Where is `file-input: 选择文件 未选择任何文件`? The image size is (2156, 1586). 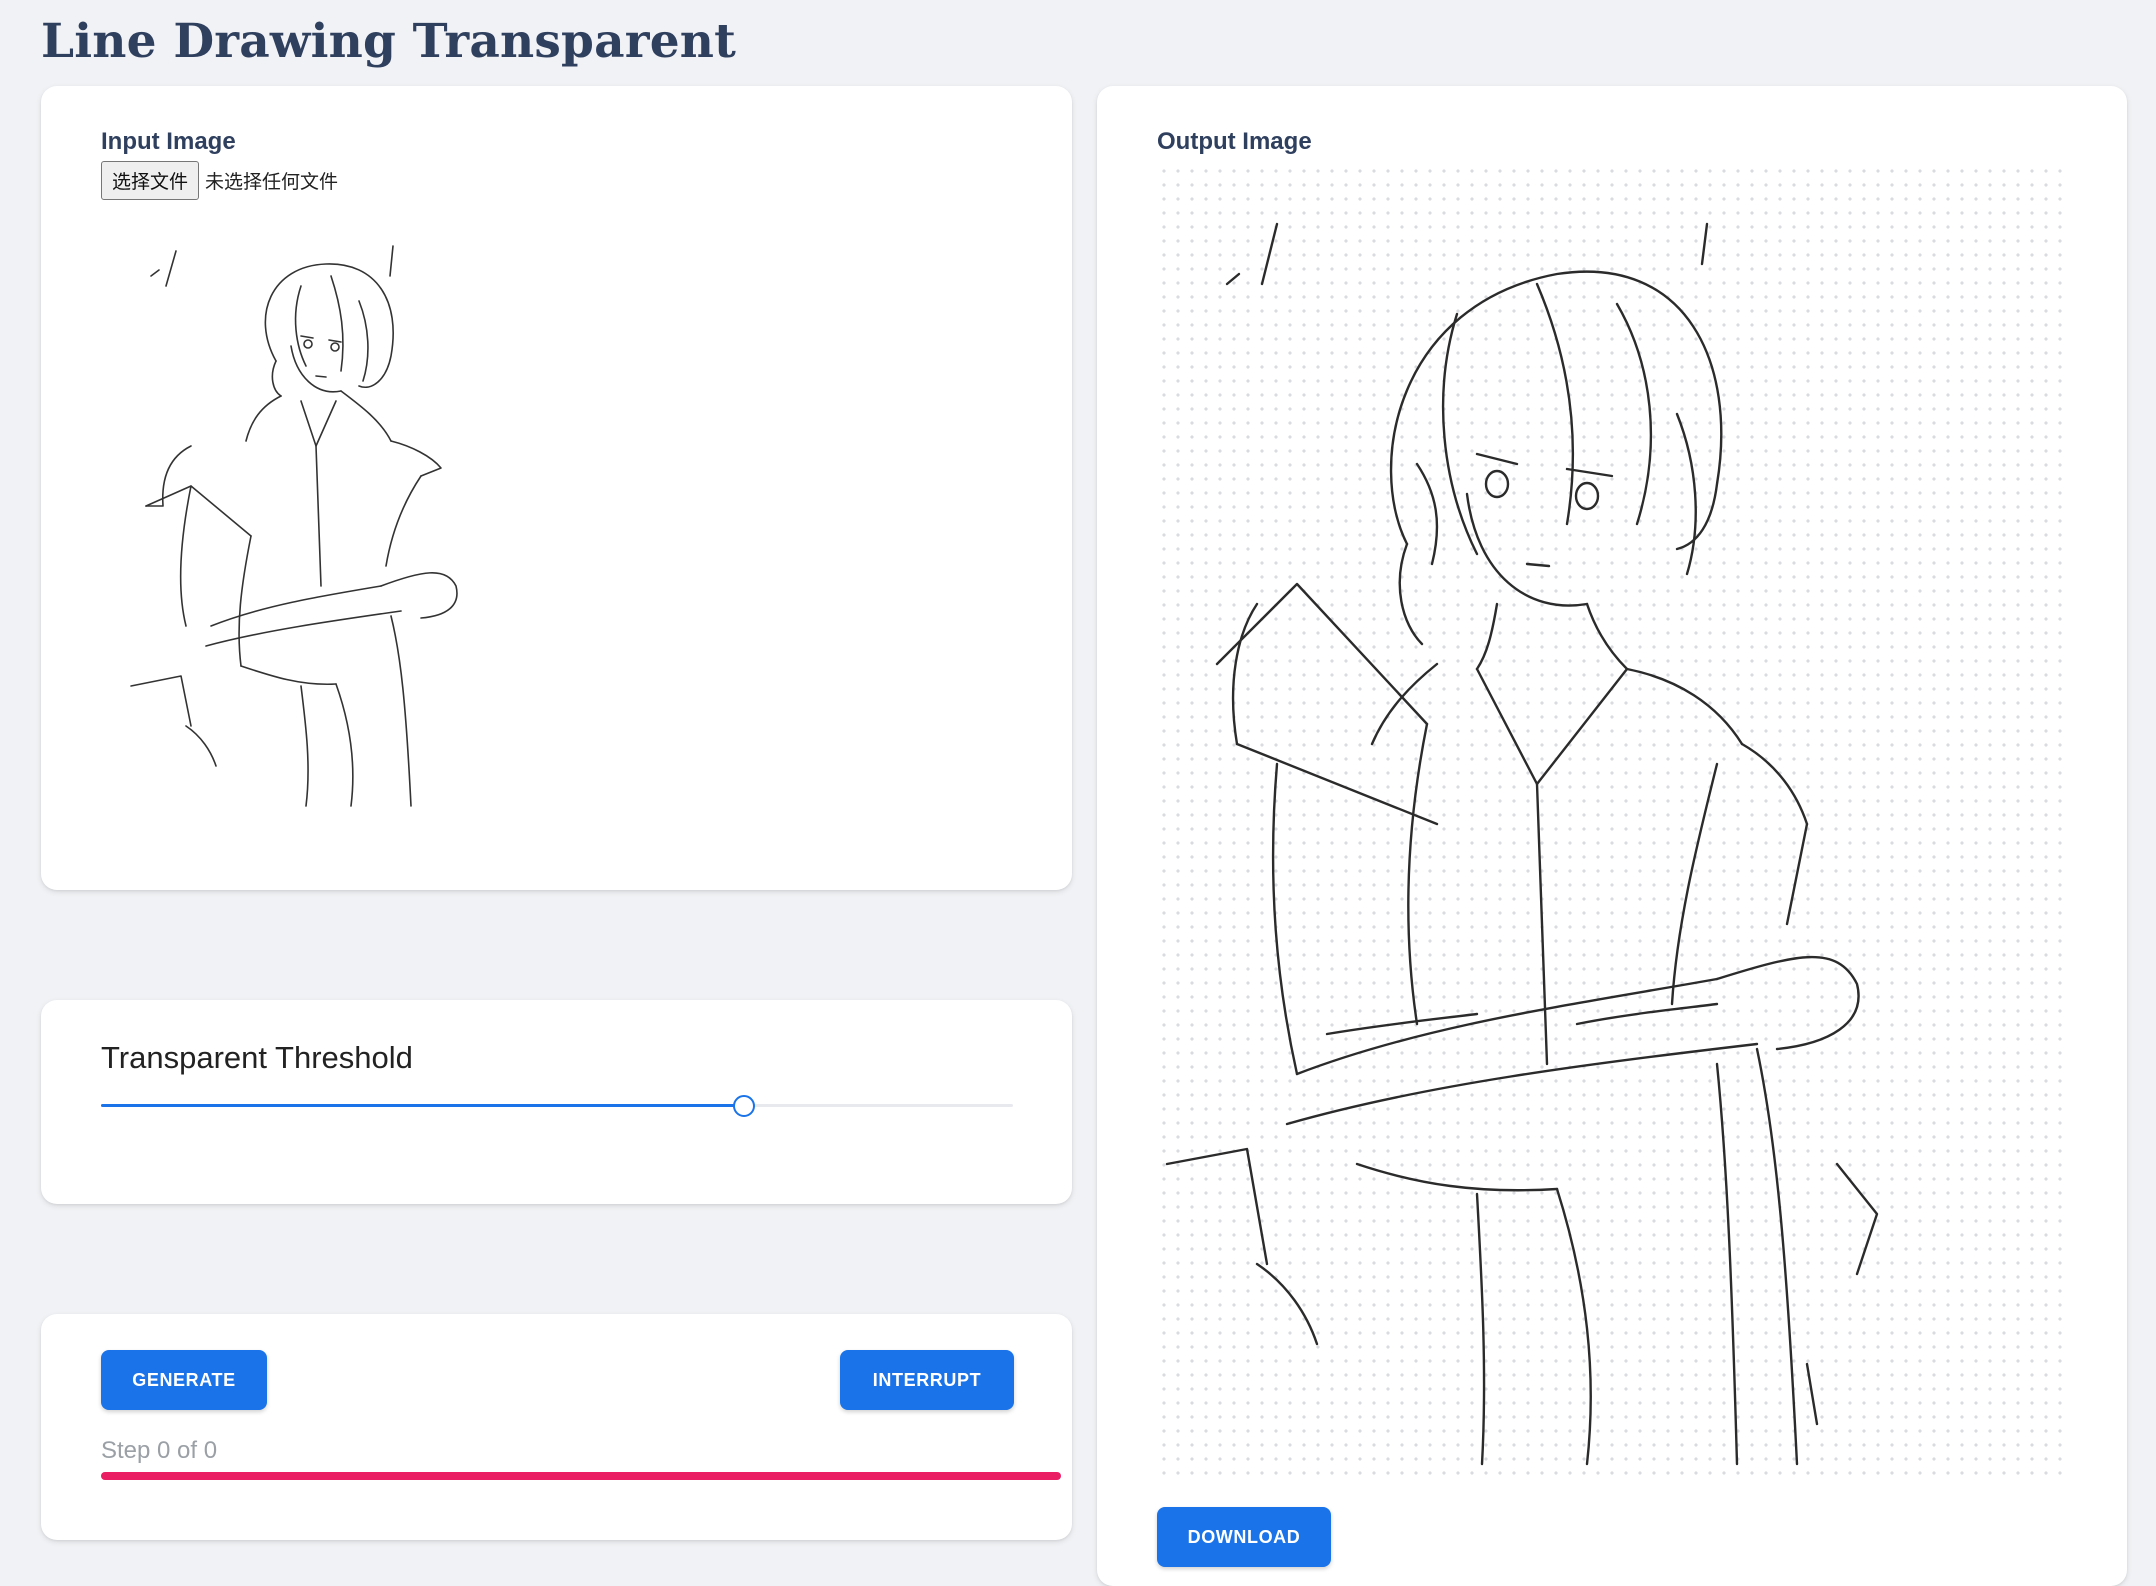 file-input: 选择文件 未选择任何文件 is located at coordinates (219, 180).